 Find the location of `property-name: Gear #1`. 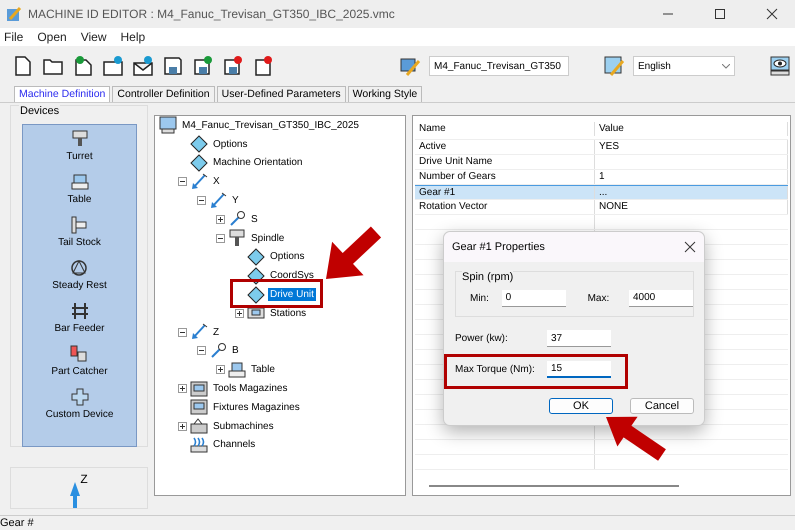

property-name: Gear #1 is located at coordinates (505, 192).